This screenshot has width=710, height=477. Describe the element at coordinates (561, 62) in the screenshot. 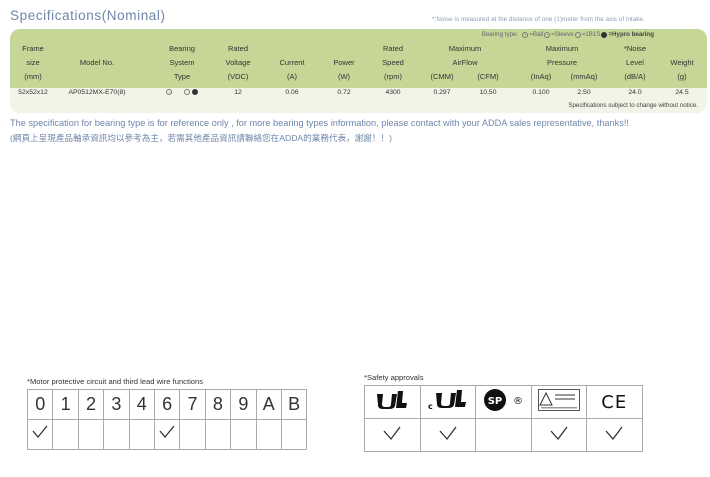

I see `column-header: Pressure` at that location.